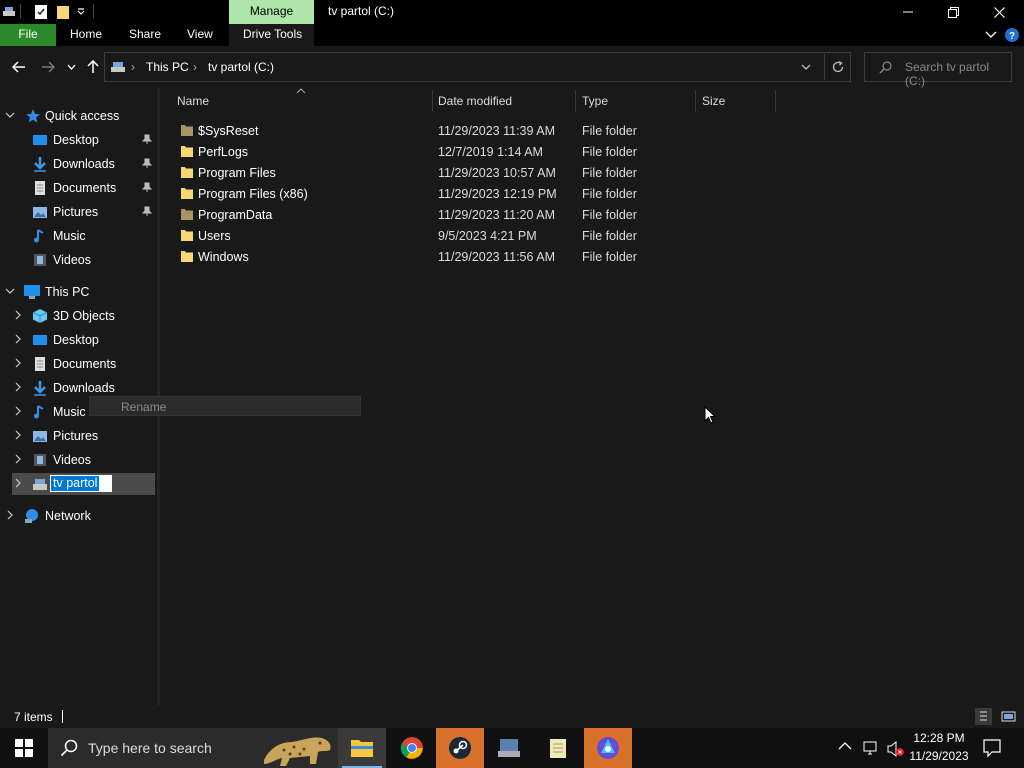 This screenshot has width=1024, height=768. Describe the element at coordinates (81, 483) in the screenshot. I see `rename-input: tv partol` at that location.